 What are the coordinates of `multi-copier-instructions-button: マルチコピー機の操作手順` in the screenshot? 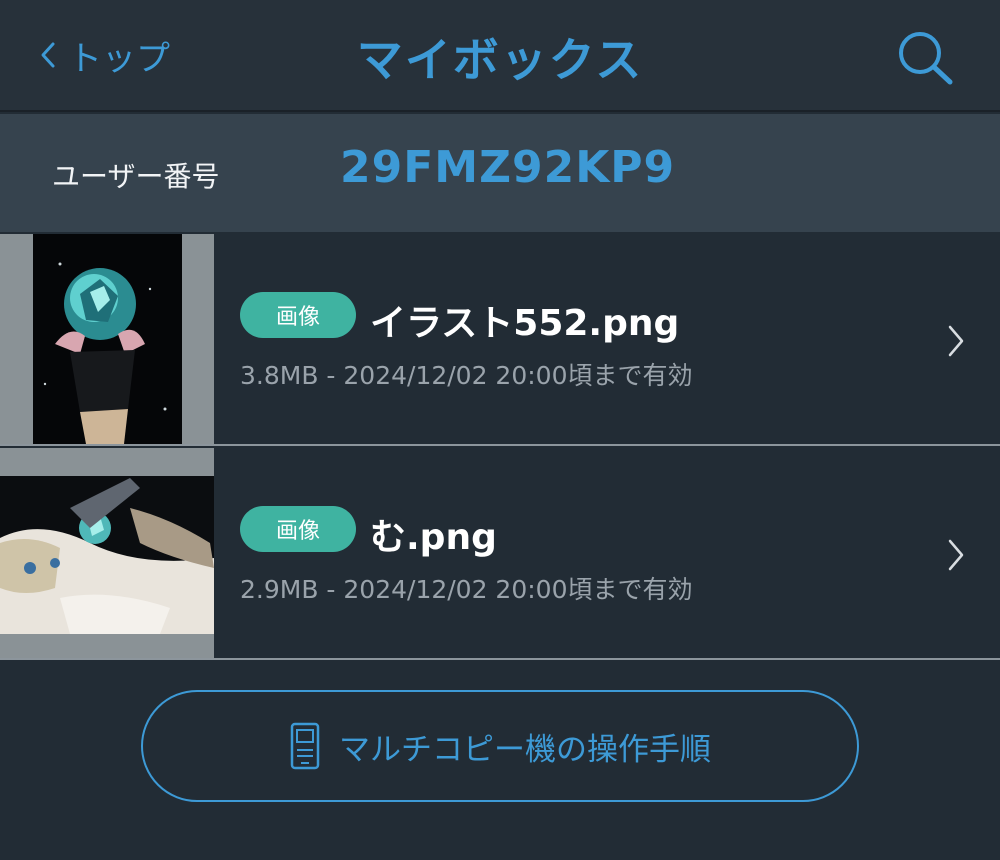 It's located at (500, 746).